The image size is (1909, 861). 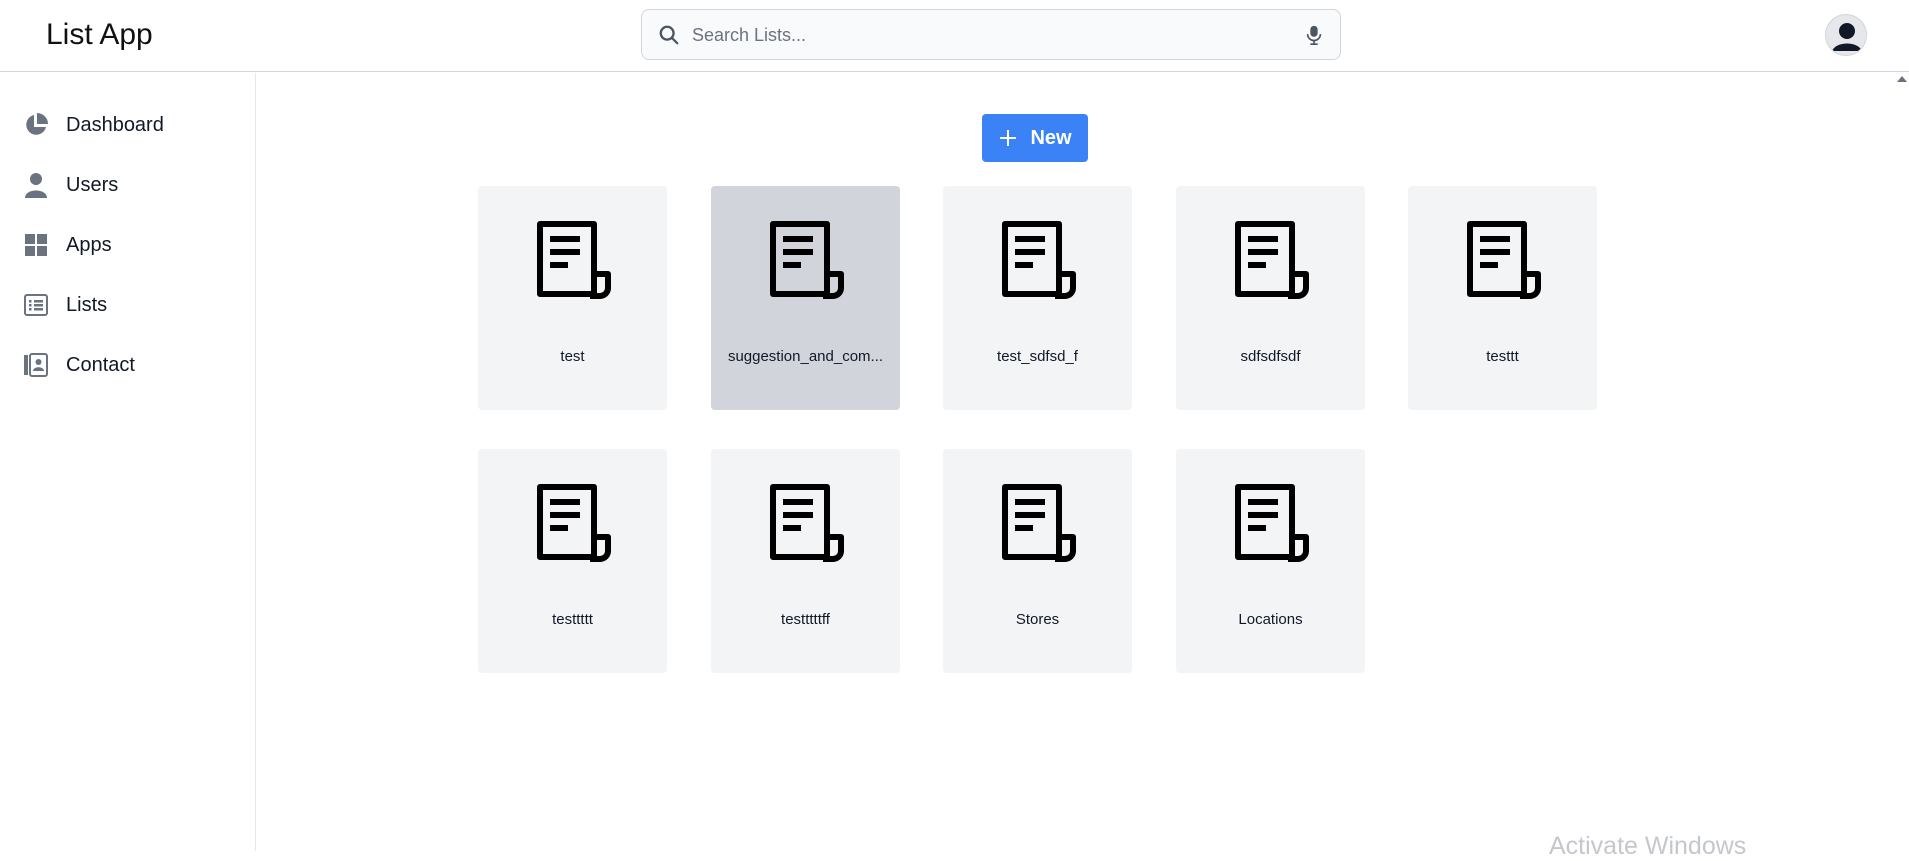 What do you see at coordinates (805, 619) in the screenshot?
I see `list-card-label: testttttff` at bounding box center [805, 619].